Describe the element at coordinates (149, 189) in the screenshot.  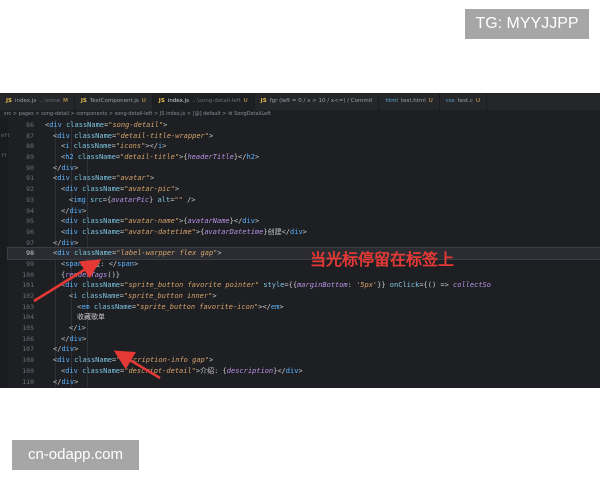
I see `code-token: "avatar-pic"` at that location.